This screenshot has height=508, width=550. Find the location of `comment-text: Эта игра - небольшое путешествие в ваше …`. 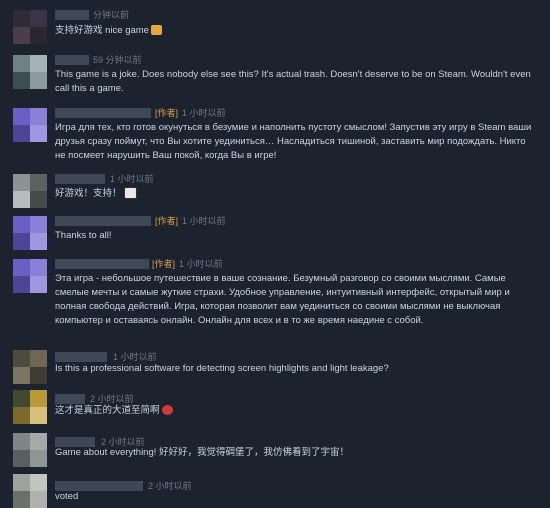

comment-text: Эта игра - небольшое путешествие в ваше … is located at coordinates (282, 299).